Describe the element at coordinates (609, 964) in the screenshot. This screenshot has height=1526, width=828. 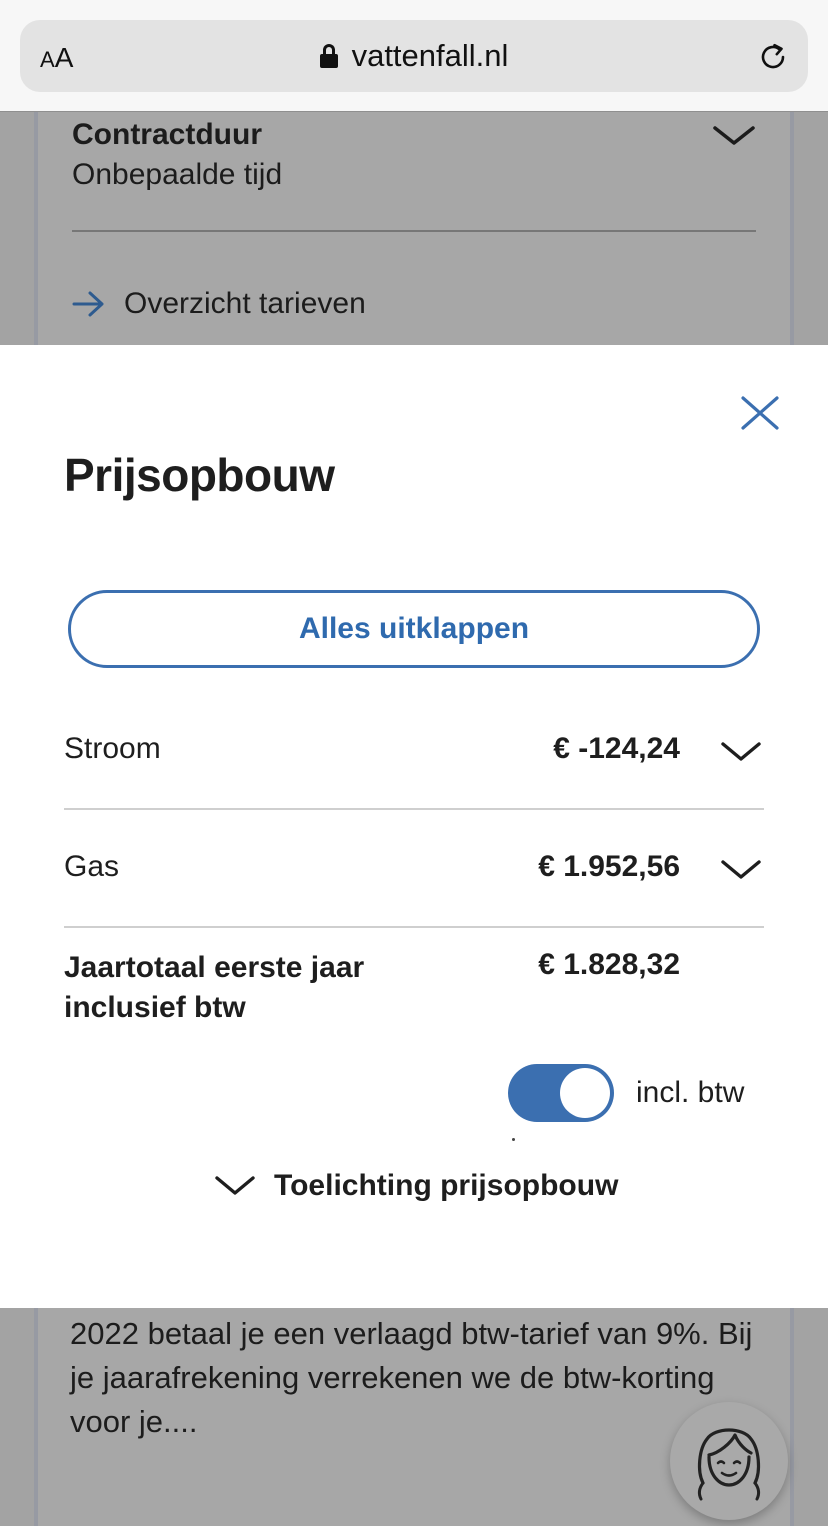
I see `year-total-amount: € 1.828,32` at that location.